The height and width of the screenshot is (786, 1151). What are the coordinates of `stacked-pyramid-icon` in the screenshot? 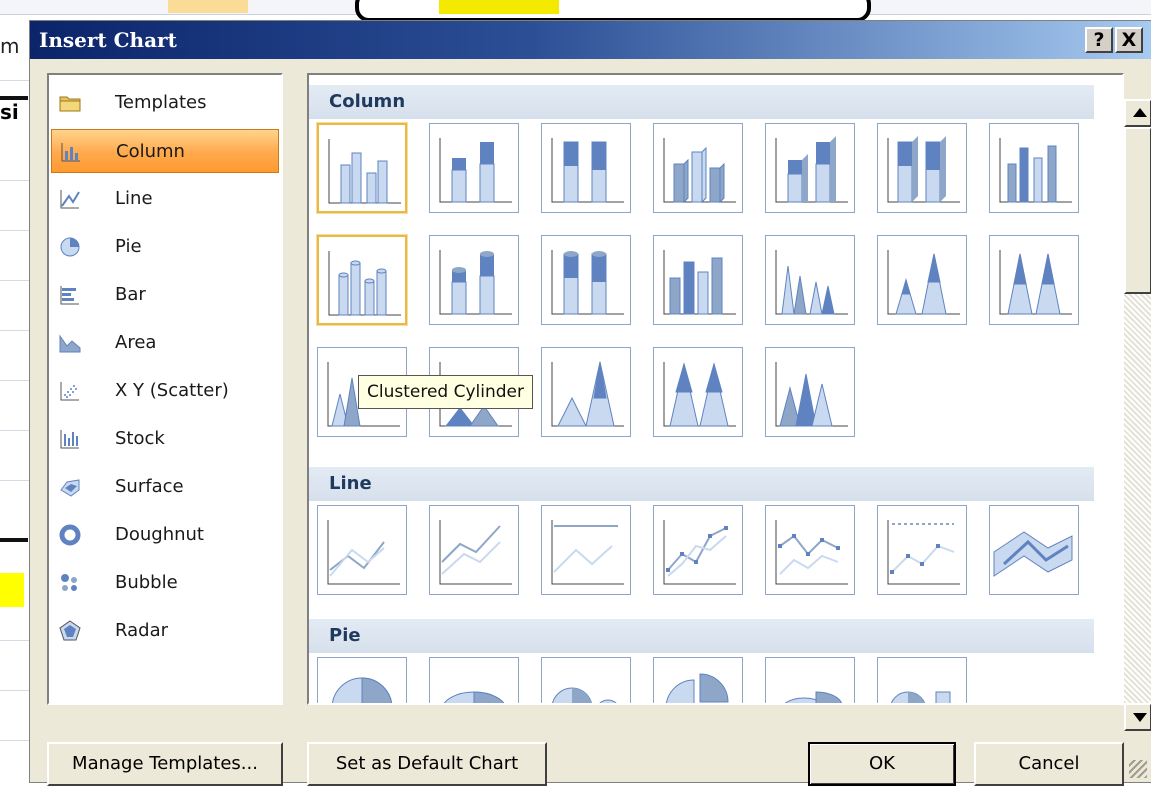 It's located at (587, 394).